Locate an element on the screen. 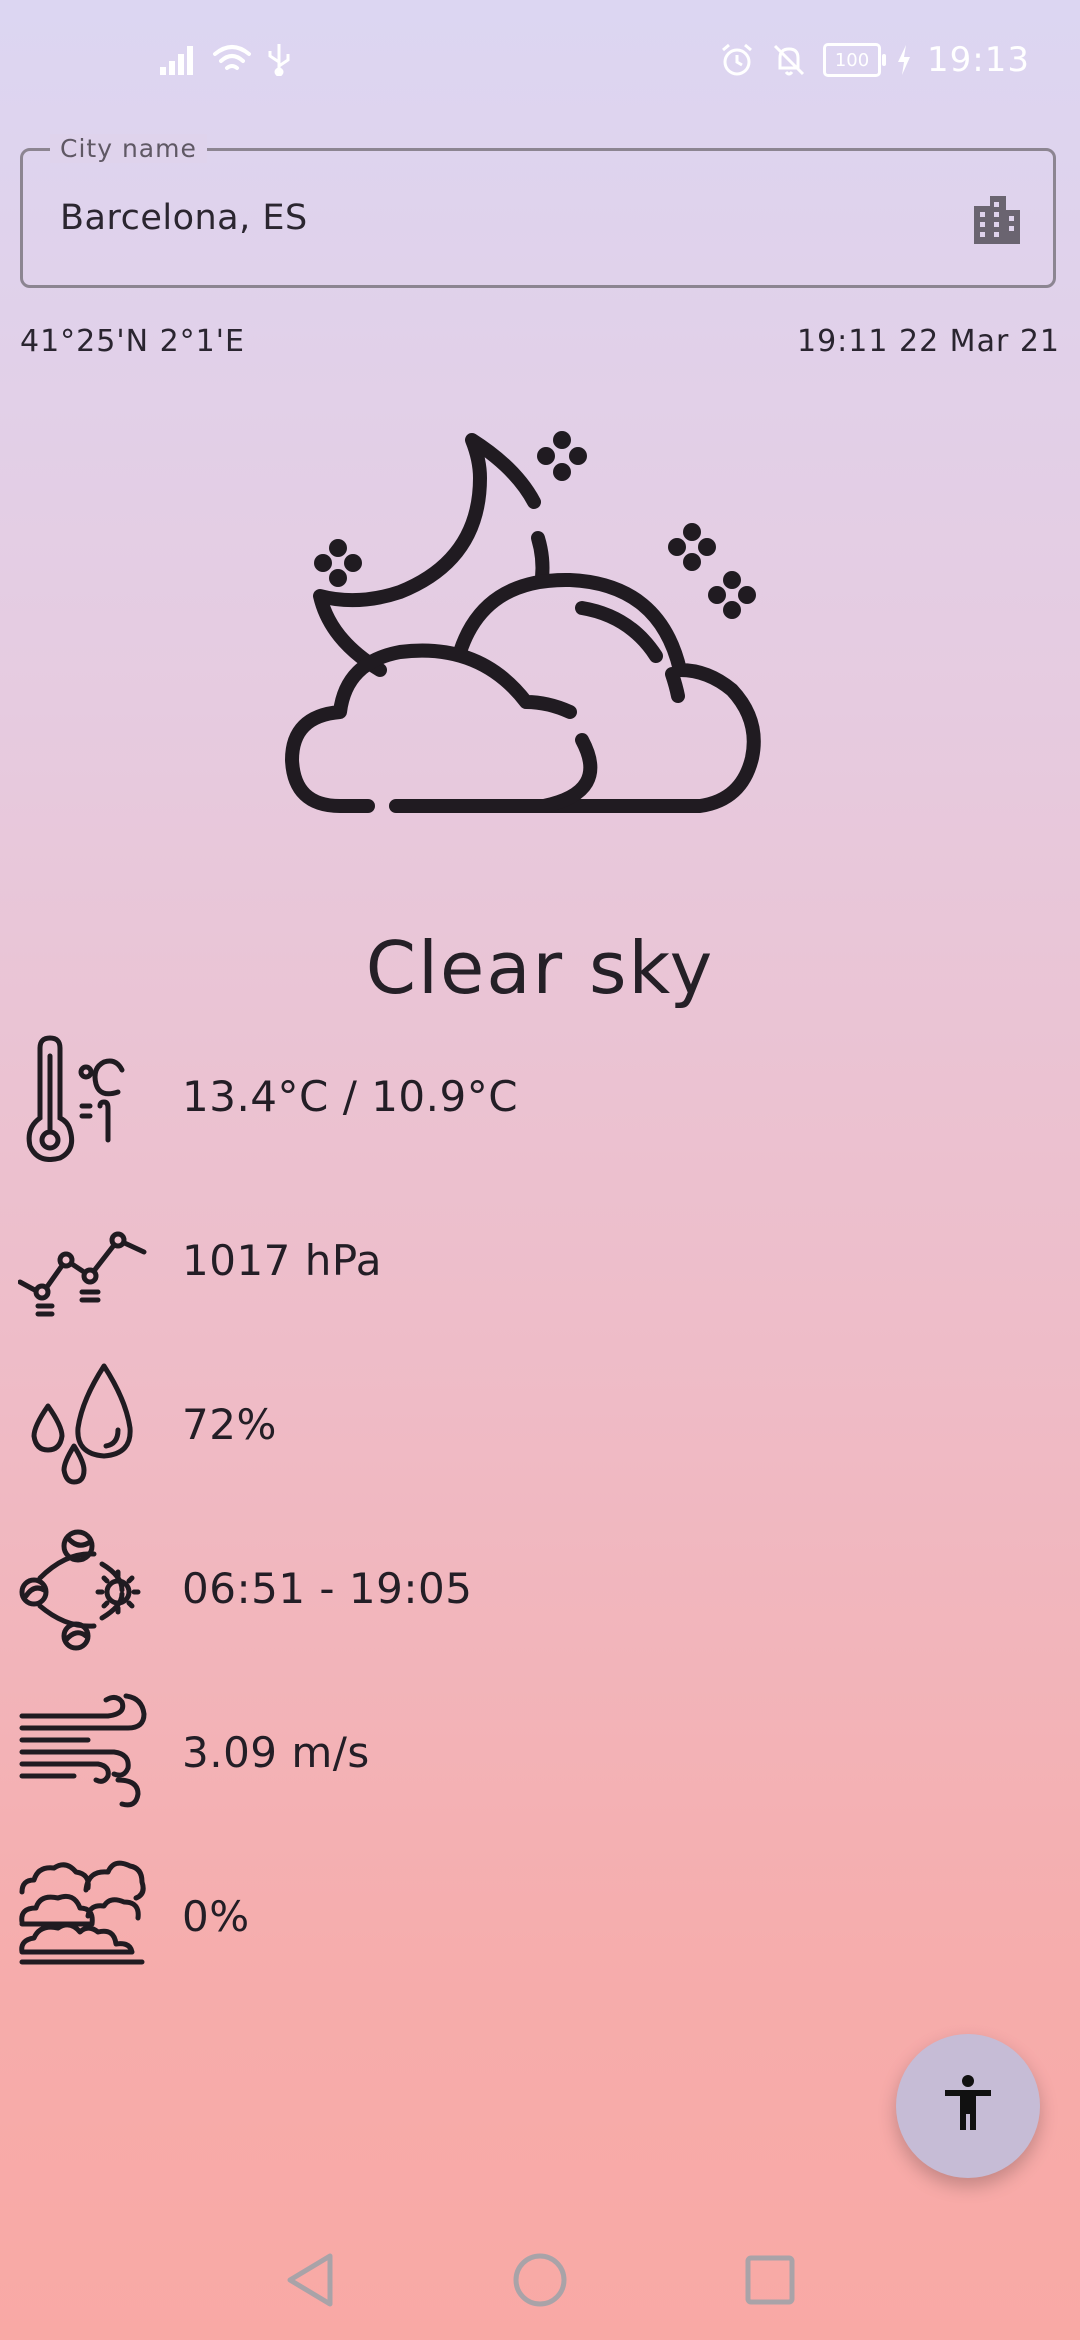 Image resolution: width=1080 pixels, height=2340 pixels. temperature-value: 13.4°C / 10.9°C is located at coordinates (350, 1096).